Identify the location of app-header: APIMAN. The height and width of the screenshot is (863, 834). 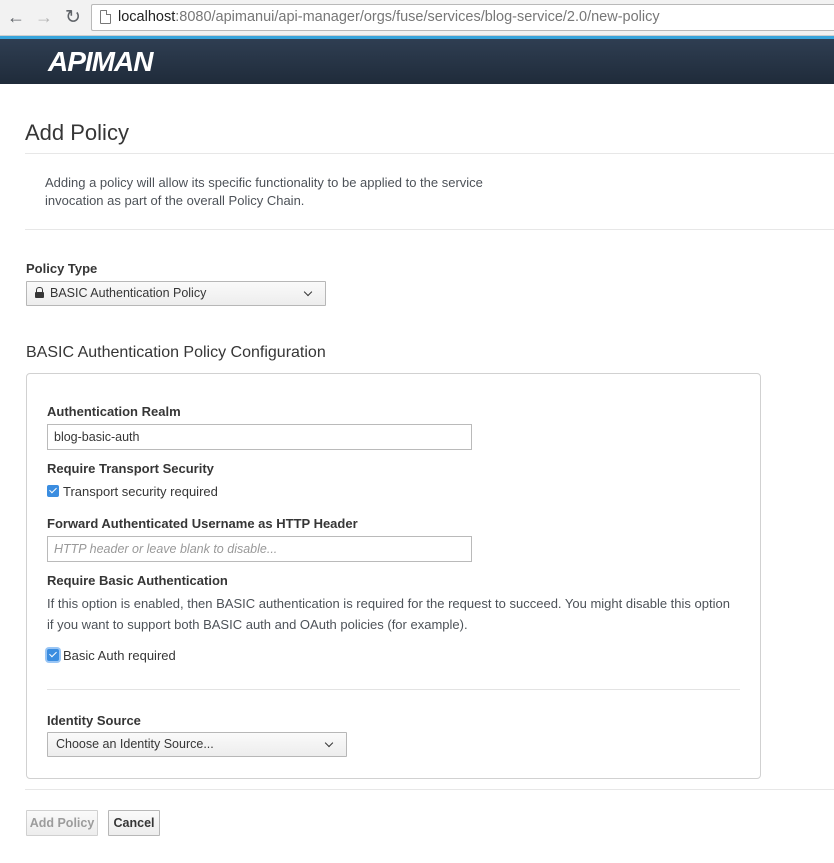
(417, 60).